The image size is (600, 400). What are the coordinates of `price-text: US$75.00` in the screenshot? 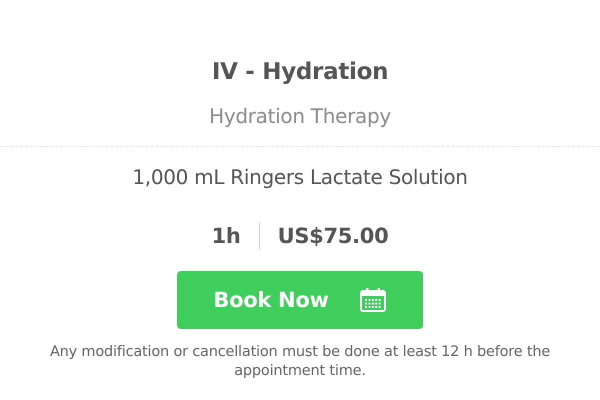 It's located at (333, 236).